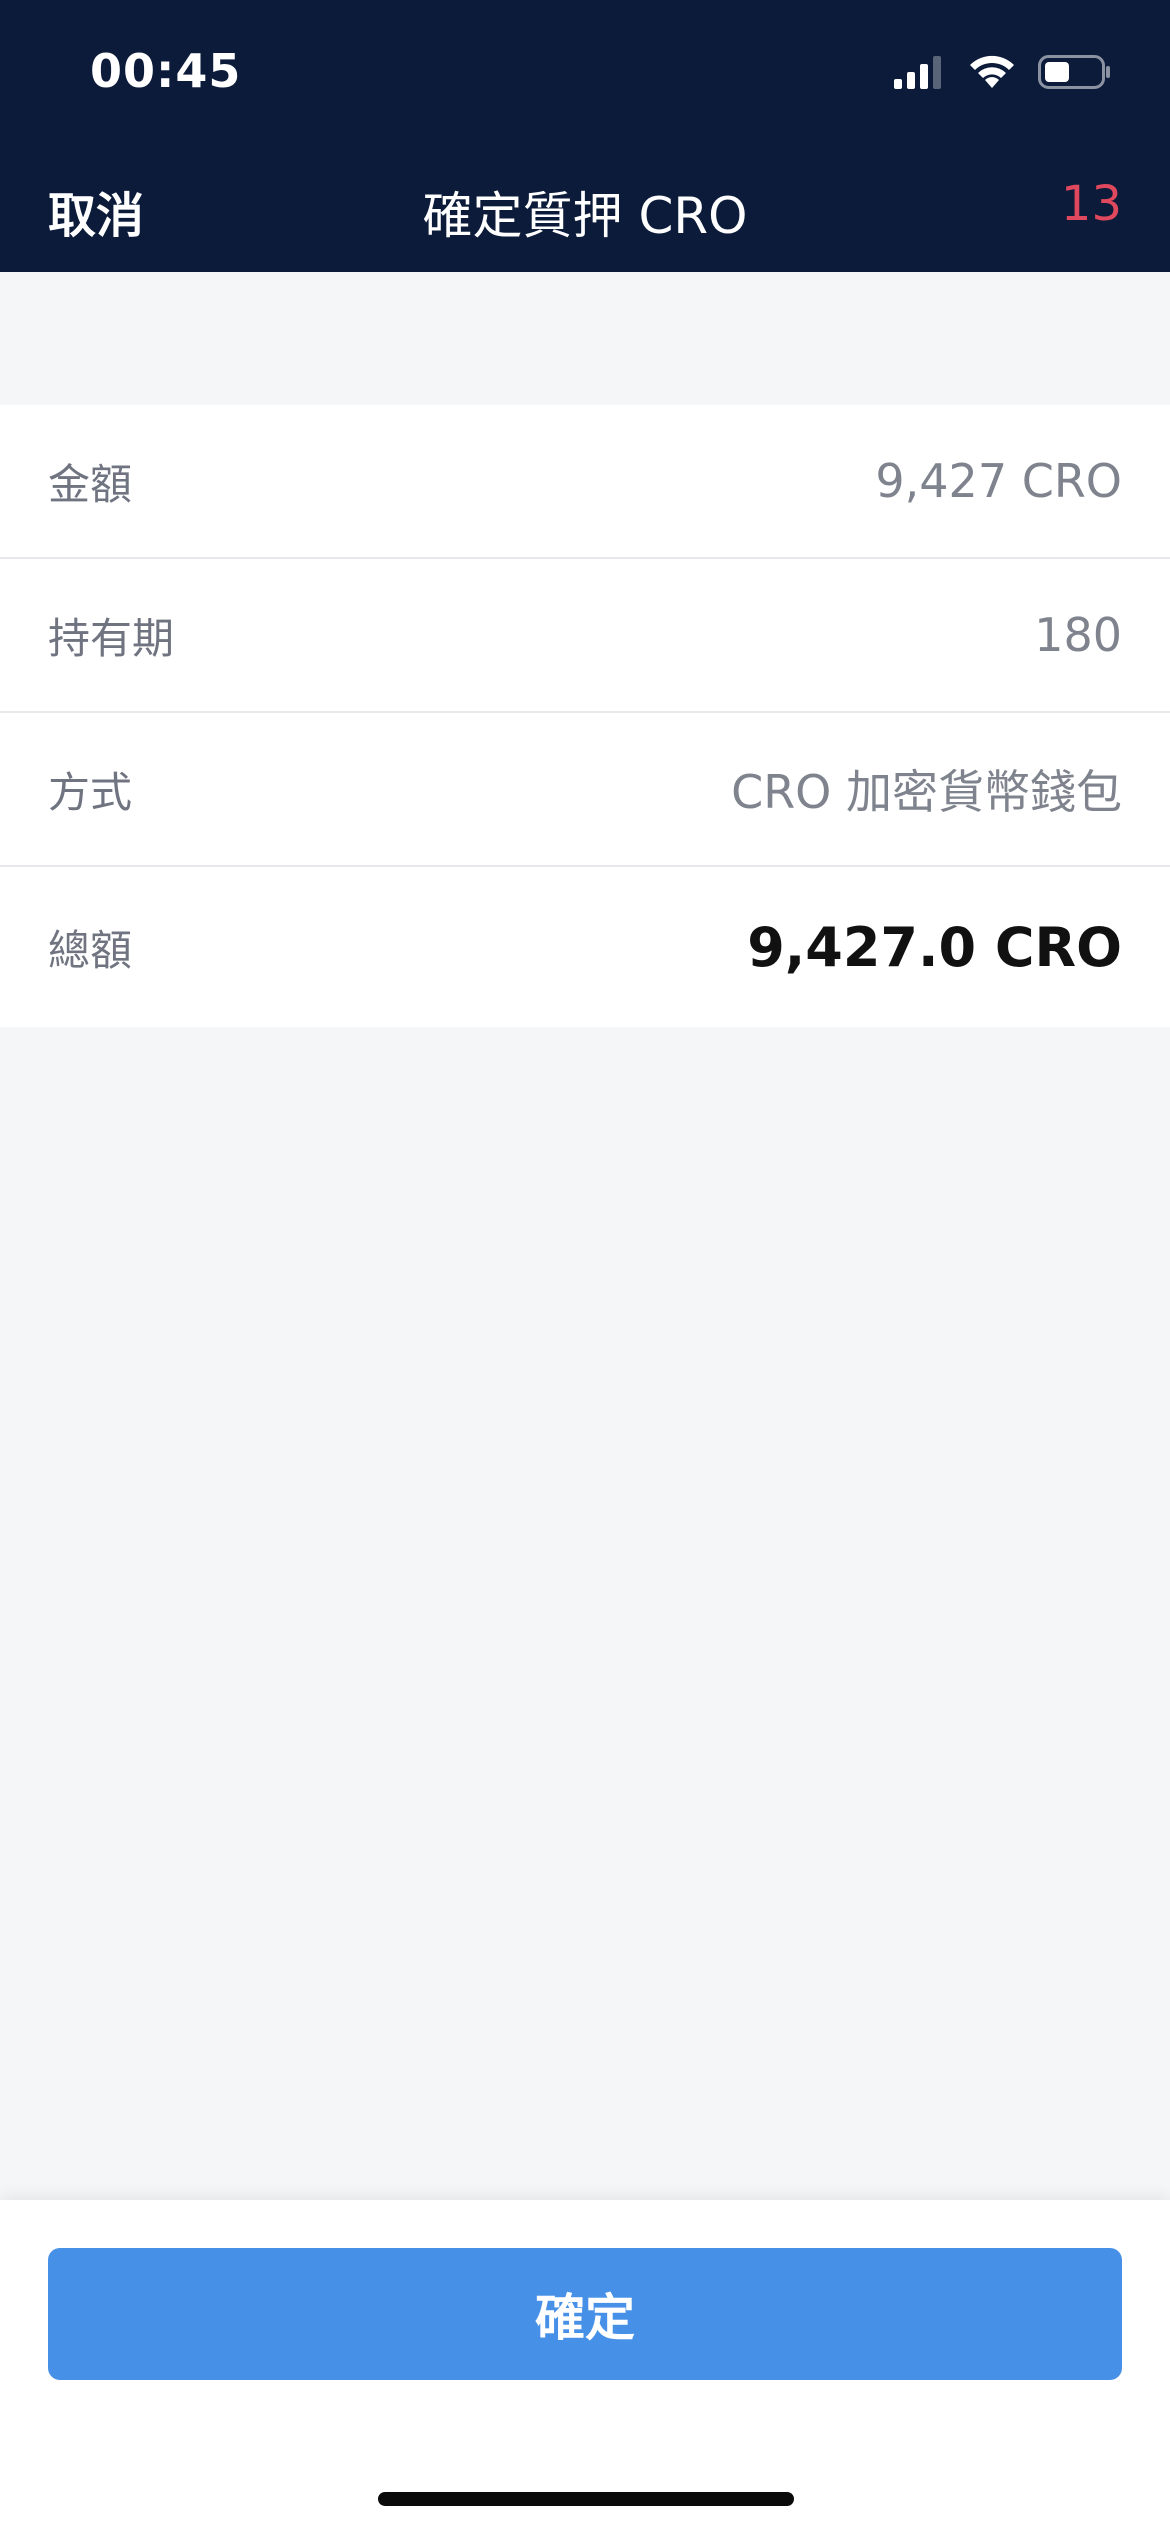 The image size is (1170, 2532). I want to click on countdown-timer: 13, so click(1091, 204).